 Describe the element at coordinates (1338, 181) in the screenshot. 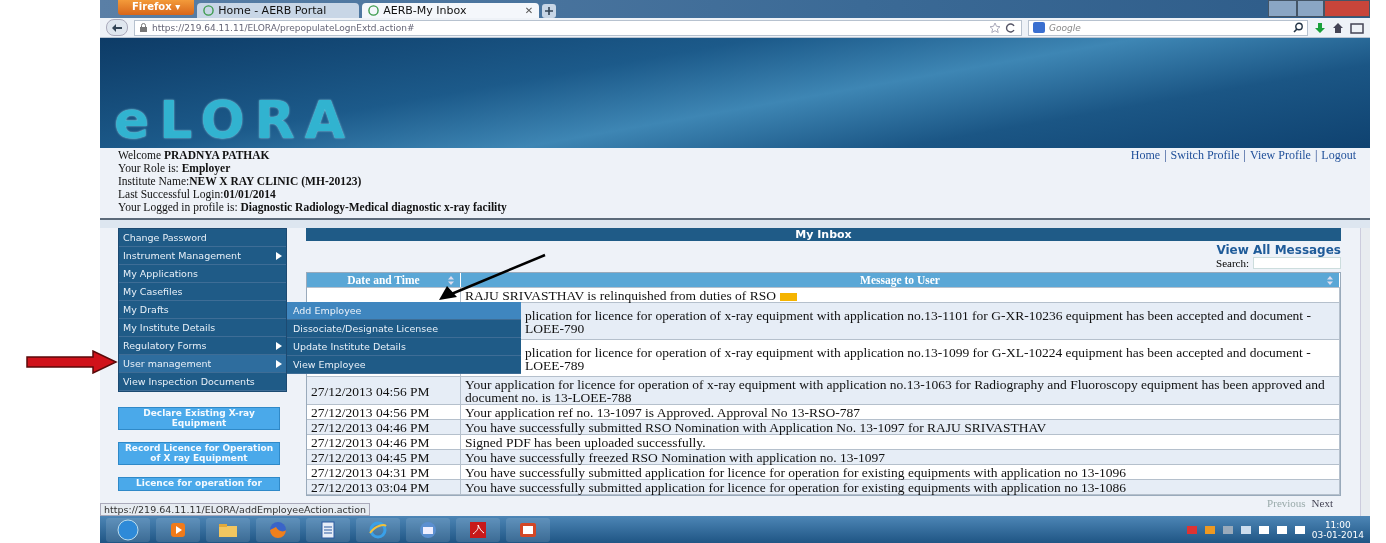

I see `header-link: Logout` at that location.